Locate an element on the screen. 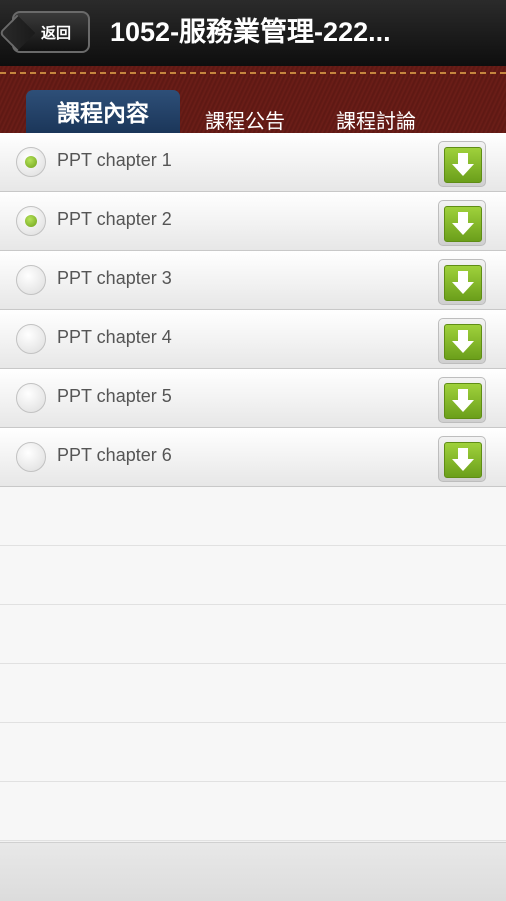 The width and height of the screenshot is (506, 901). chapter-label: PPT chapter 3 is located at coordinates (114, 278).